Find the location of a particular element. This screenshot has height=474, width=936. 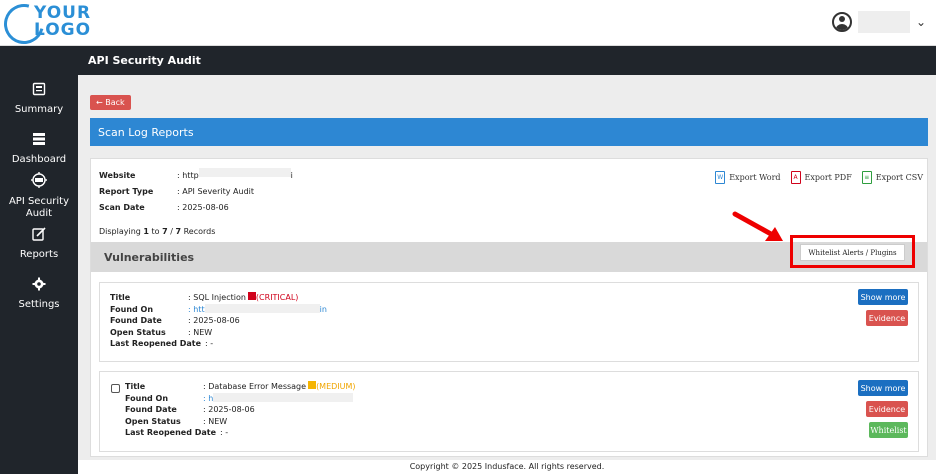

found-on-row: Found On : h is located at coordinates (240, 398).